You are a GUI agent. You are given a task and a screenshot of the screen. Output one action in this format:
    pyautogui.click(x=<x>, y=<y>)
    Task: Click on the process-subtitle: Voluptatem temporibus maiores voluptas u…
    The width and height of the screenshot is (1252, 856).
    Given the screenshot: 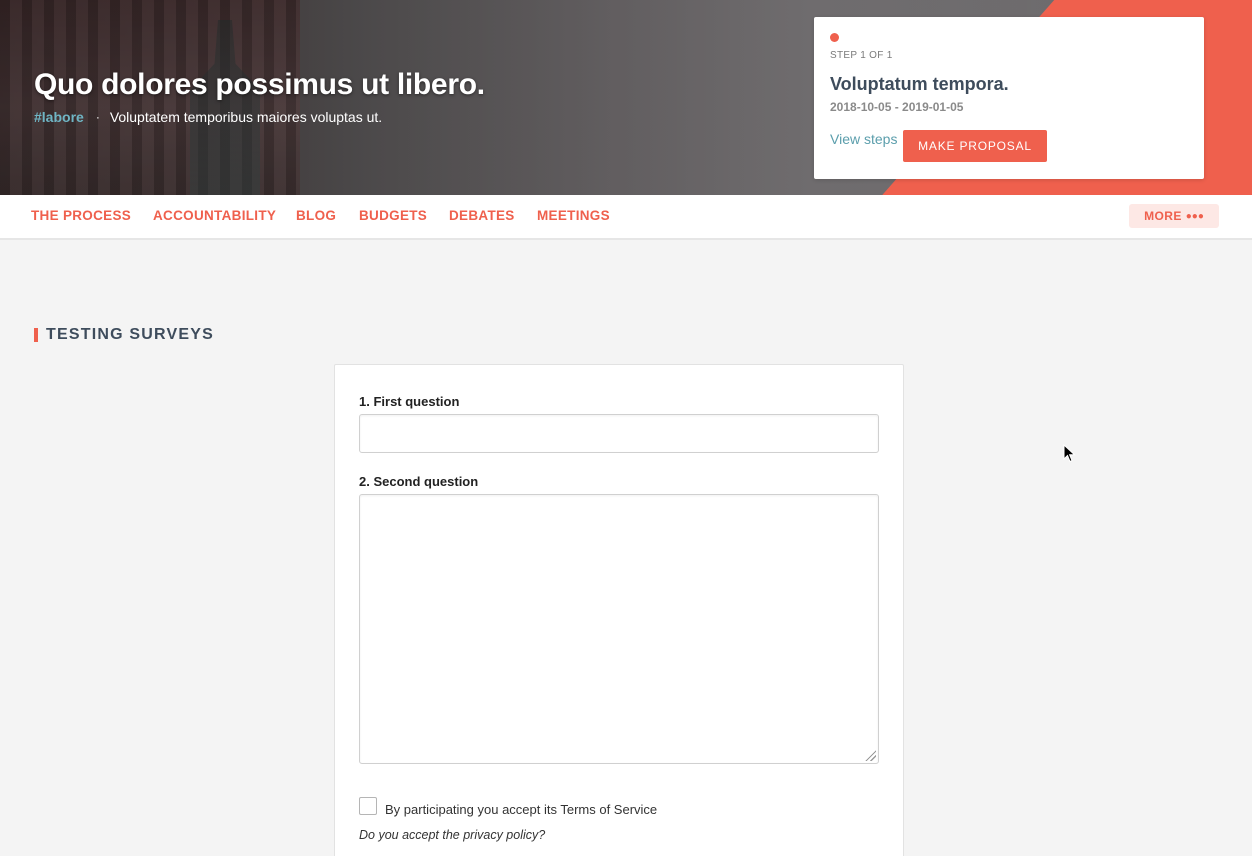 What is the action you would take?
    pyautogui.click(x=246, y=117)
    